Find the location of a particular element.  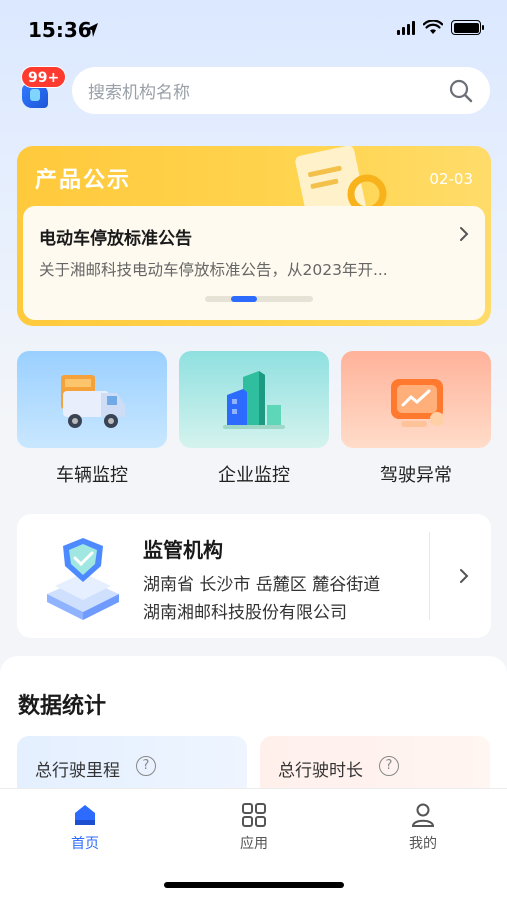

location-arrow-icon is located at coordinates (92, 30).